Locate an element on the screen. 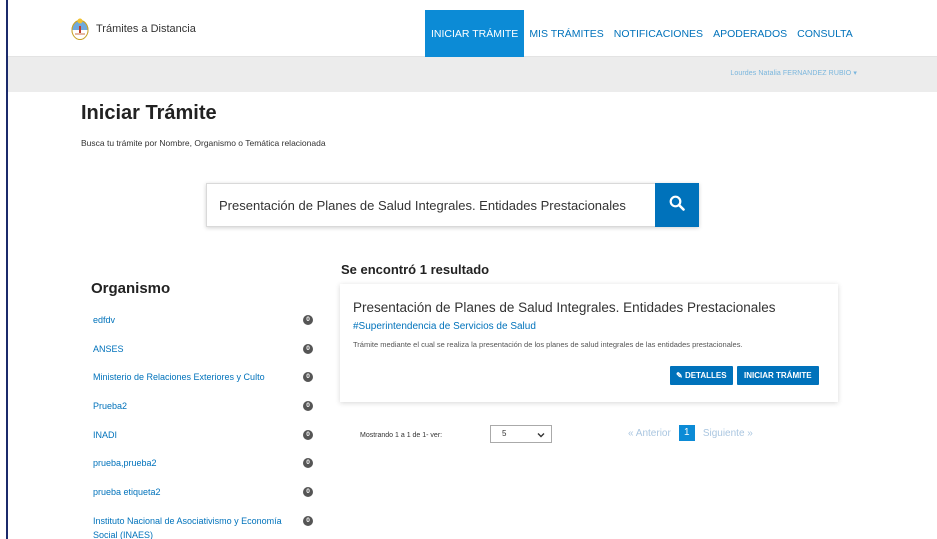 This screenshot has height=539, width=937. start-tramite-button: INICIAR TRÁMITE is located at coordinates (778, 375).